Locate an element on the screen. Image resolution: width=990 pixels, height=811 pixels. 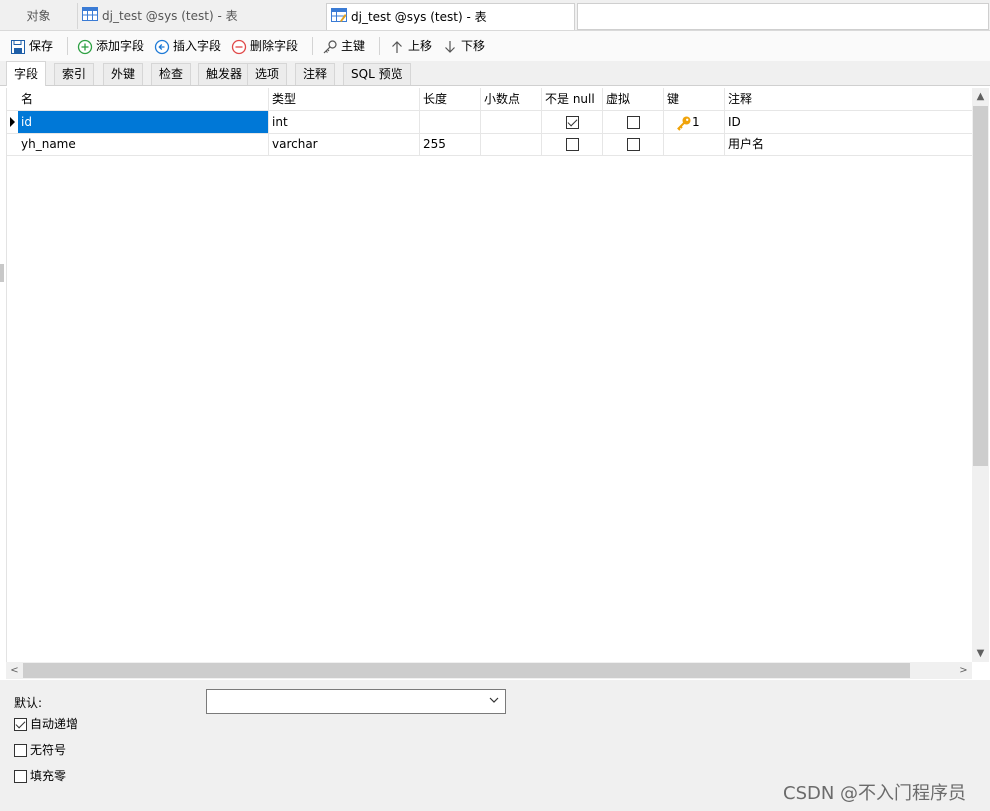
move-down-button: 下移 is located at coordinates (463, 46).